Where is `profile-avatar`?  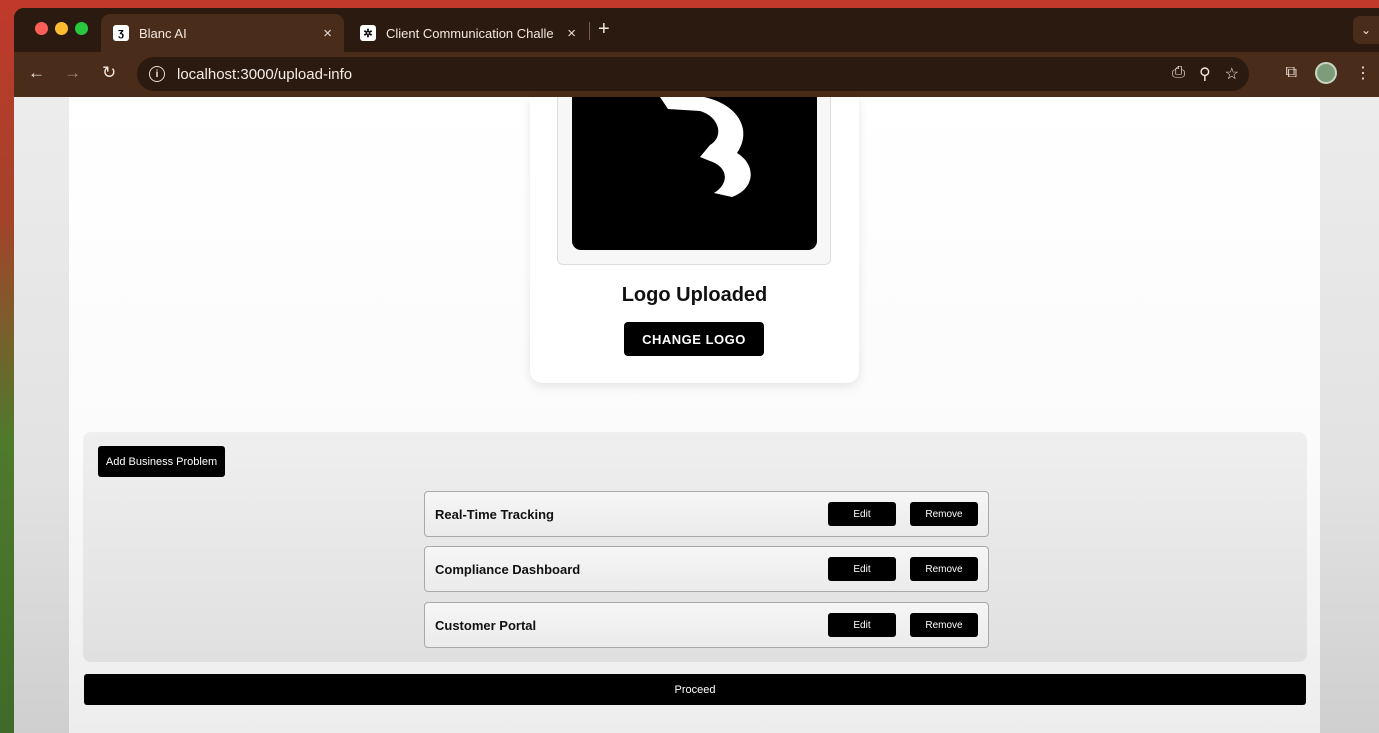 profile-avatar is located at coordinates (1326, 73).